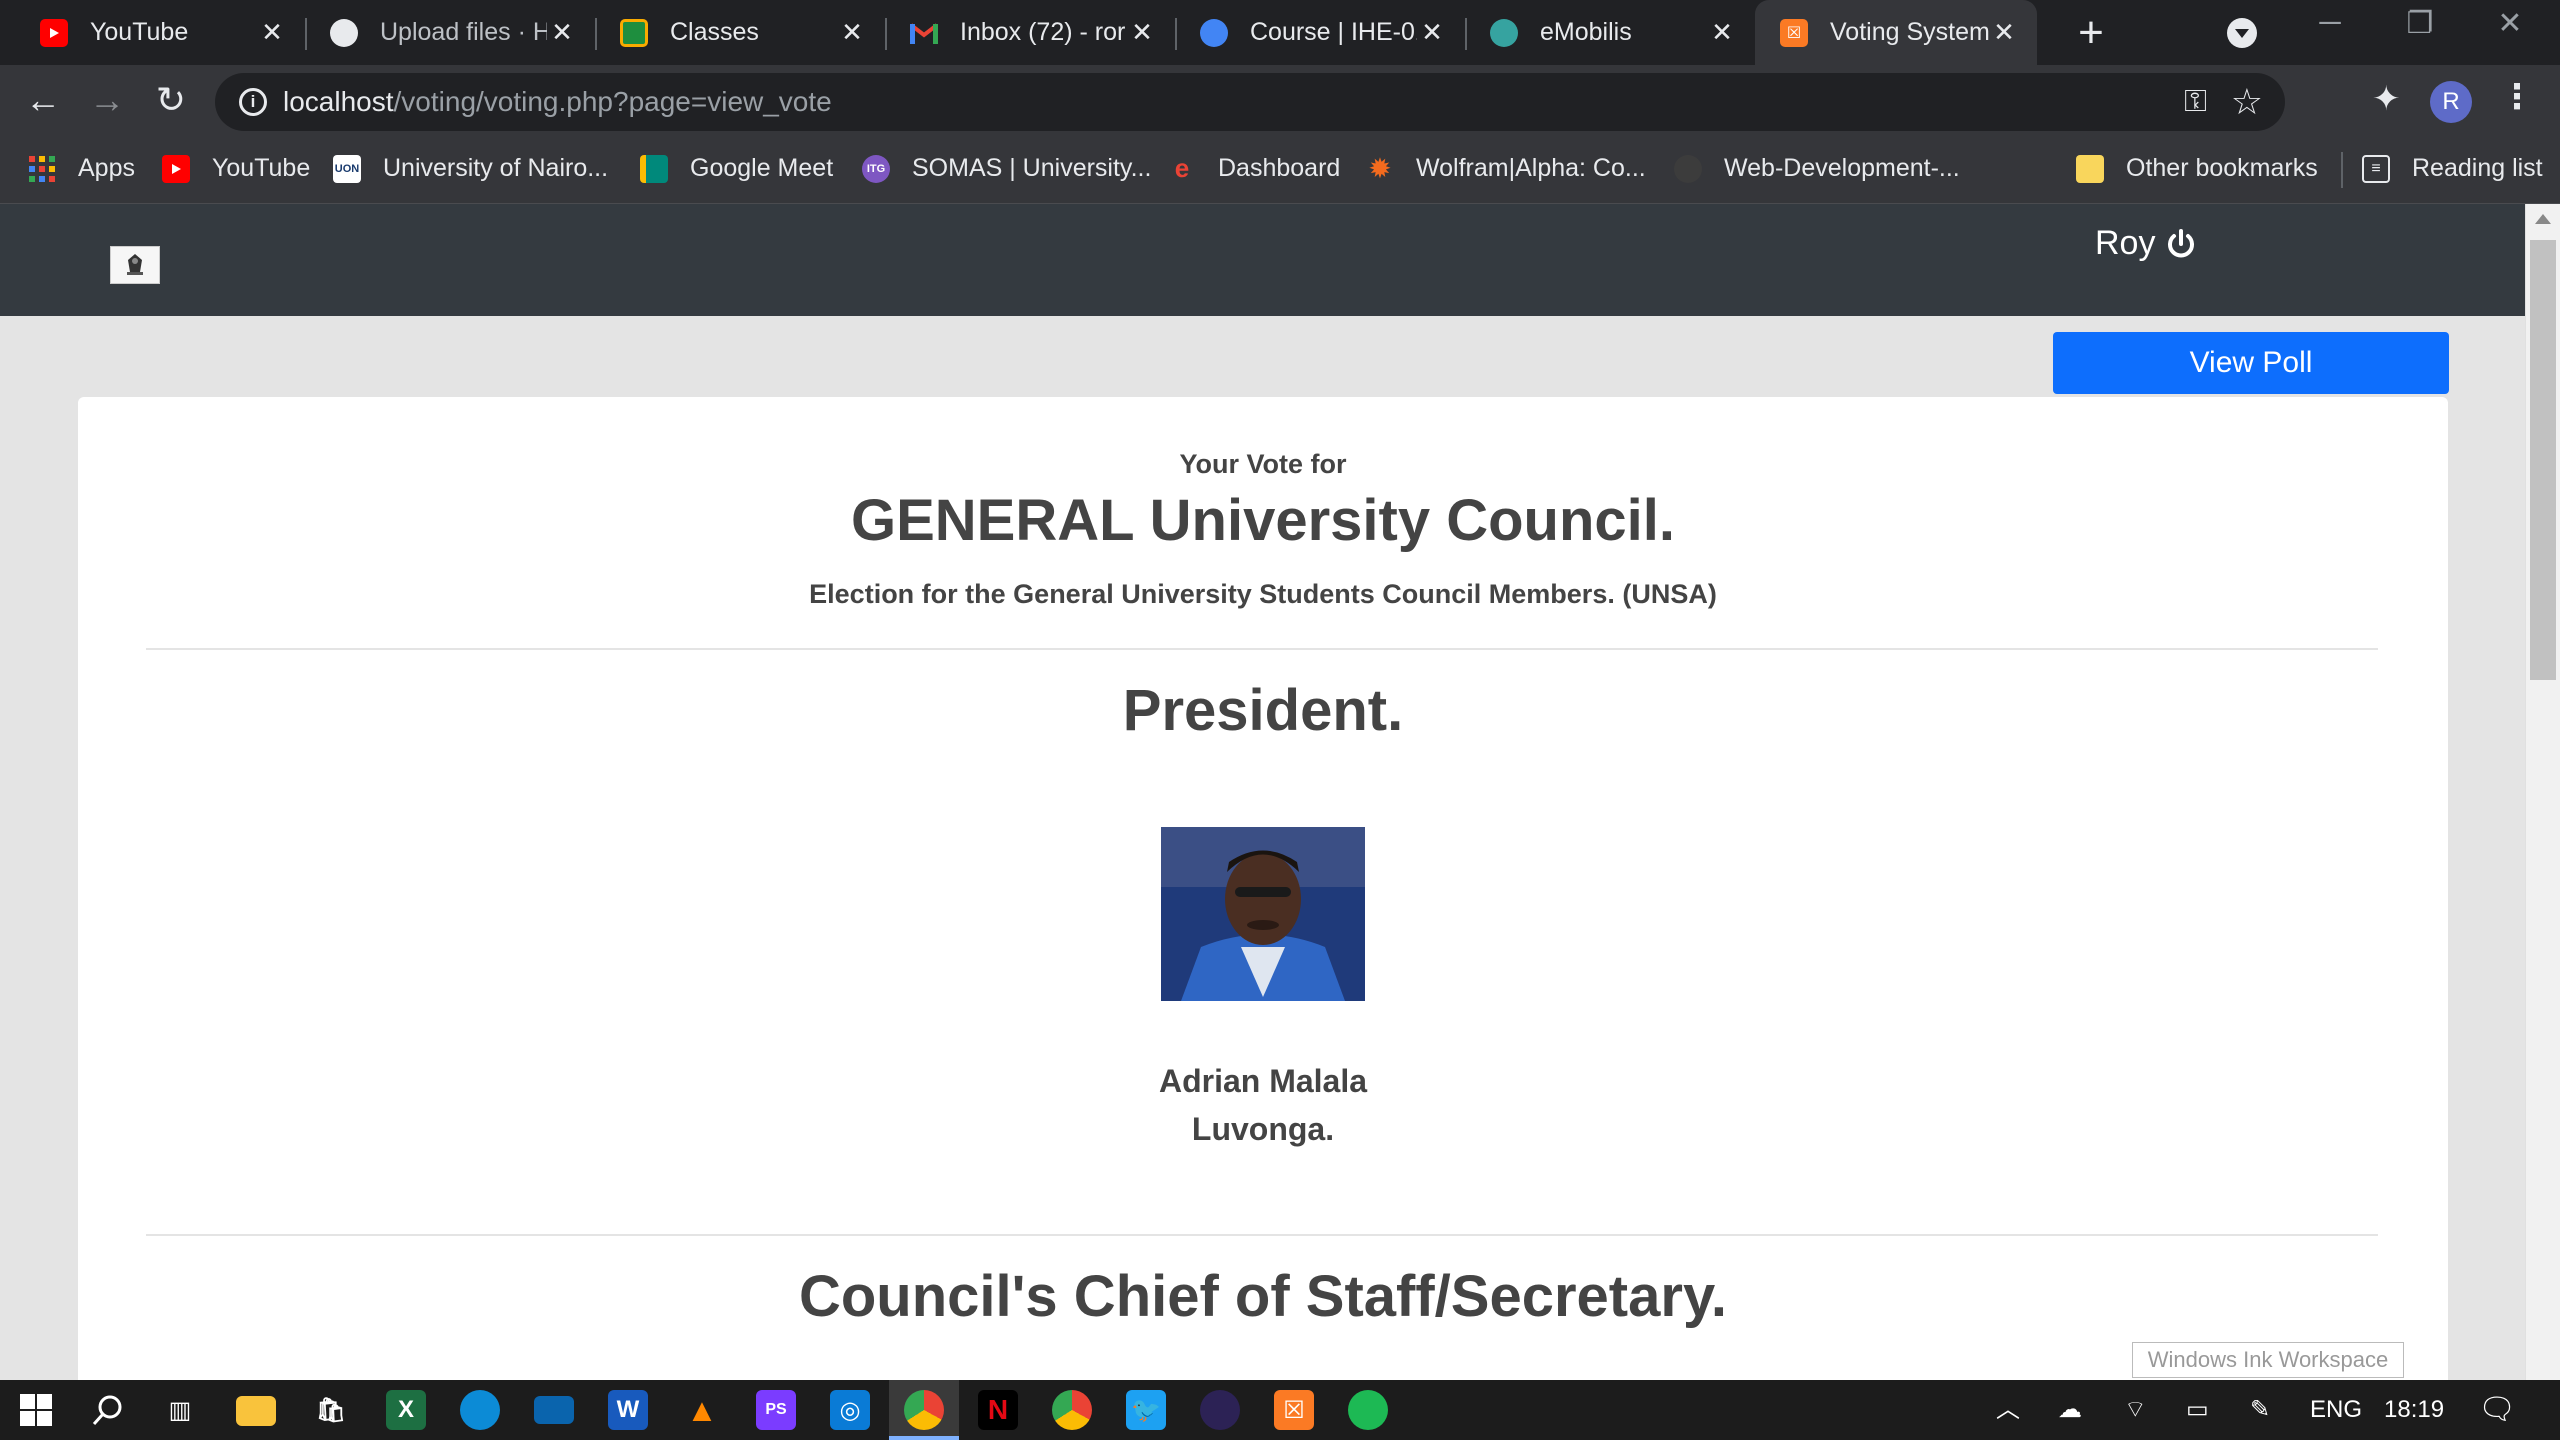 This screenshot has height=1440, width=2560. Describe the element at coordinates (2135, 1410) in the screenshot. I see `wifi-icon: ⌔` at that location.